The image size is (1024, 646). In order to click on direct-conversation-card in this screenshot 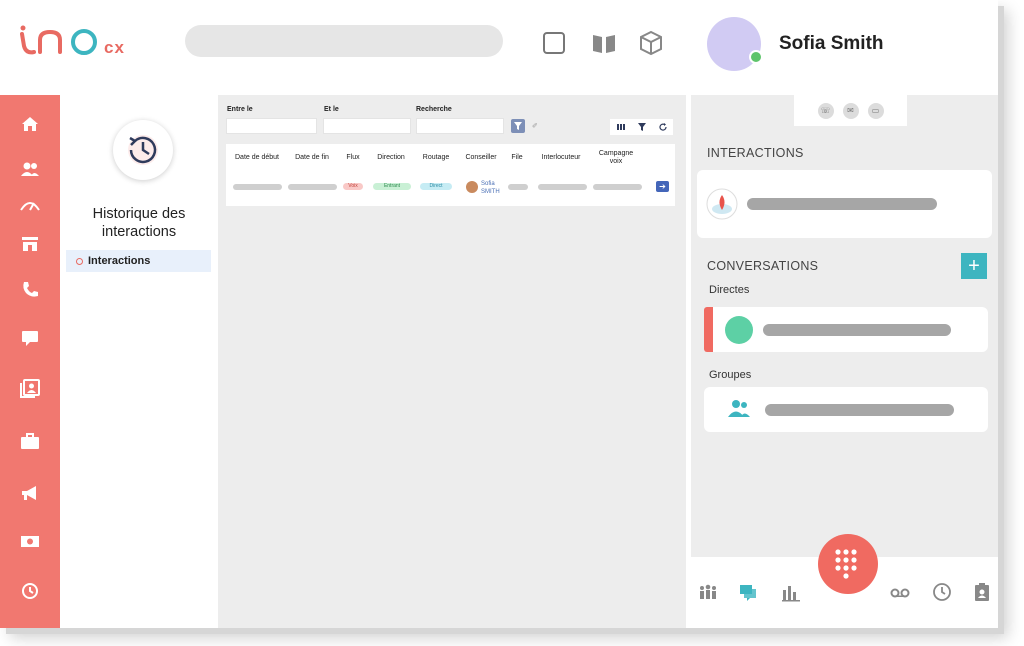, I will do `click(846, 329)`.